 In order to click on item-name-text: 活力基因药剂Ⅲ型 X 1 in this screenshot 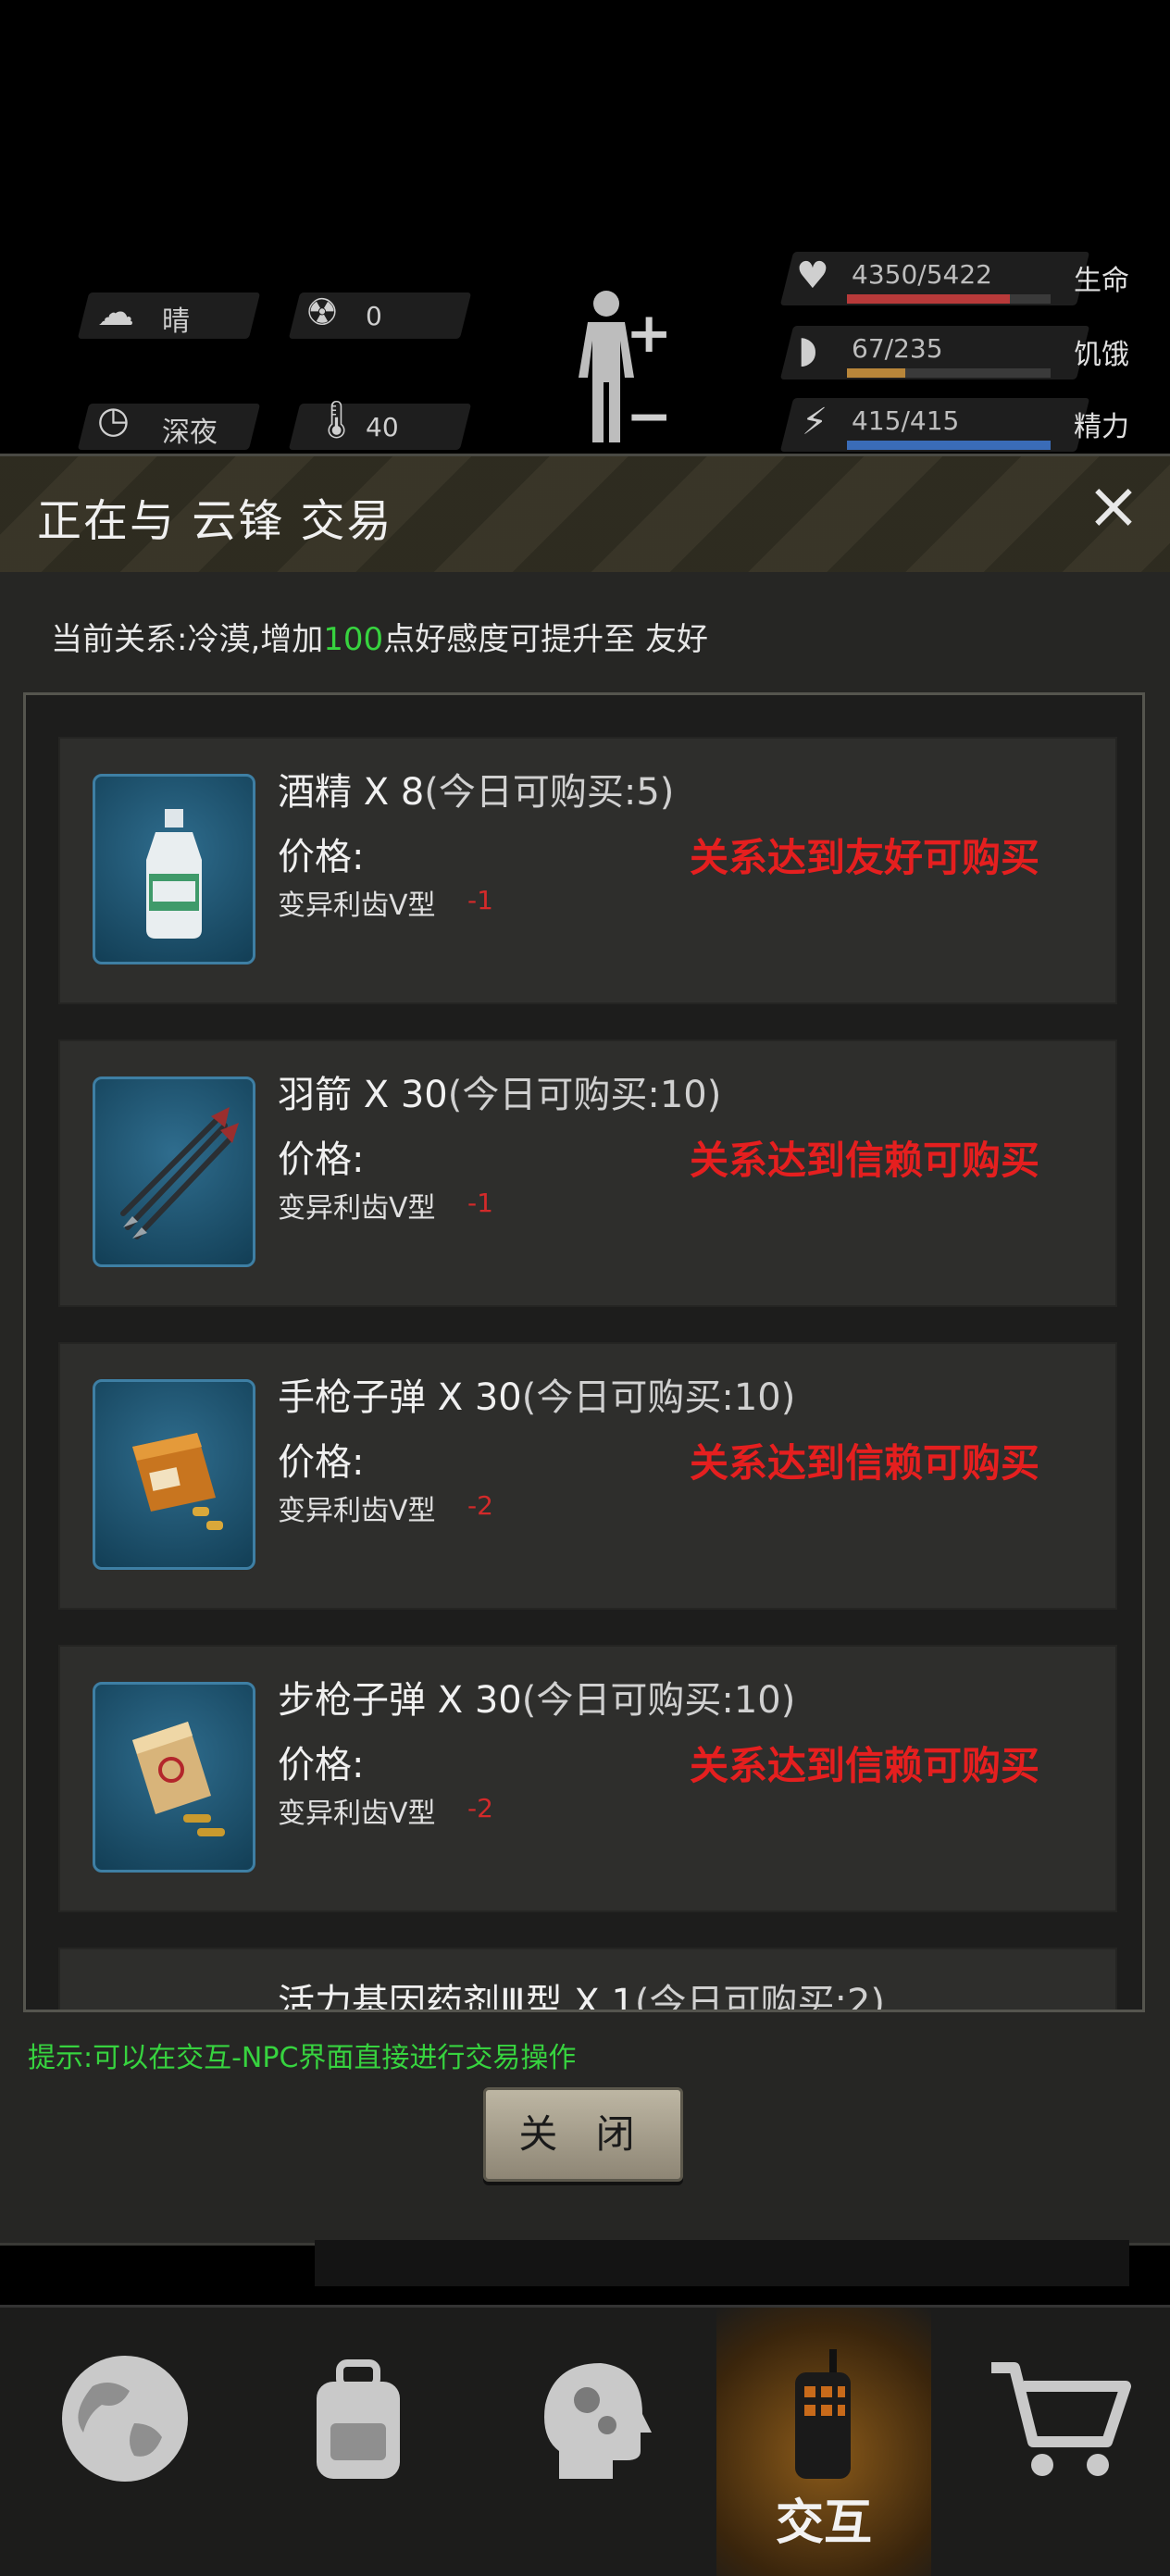, I will do `click(456, 1997)`.